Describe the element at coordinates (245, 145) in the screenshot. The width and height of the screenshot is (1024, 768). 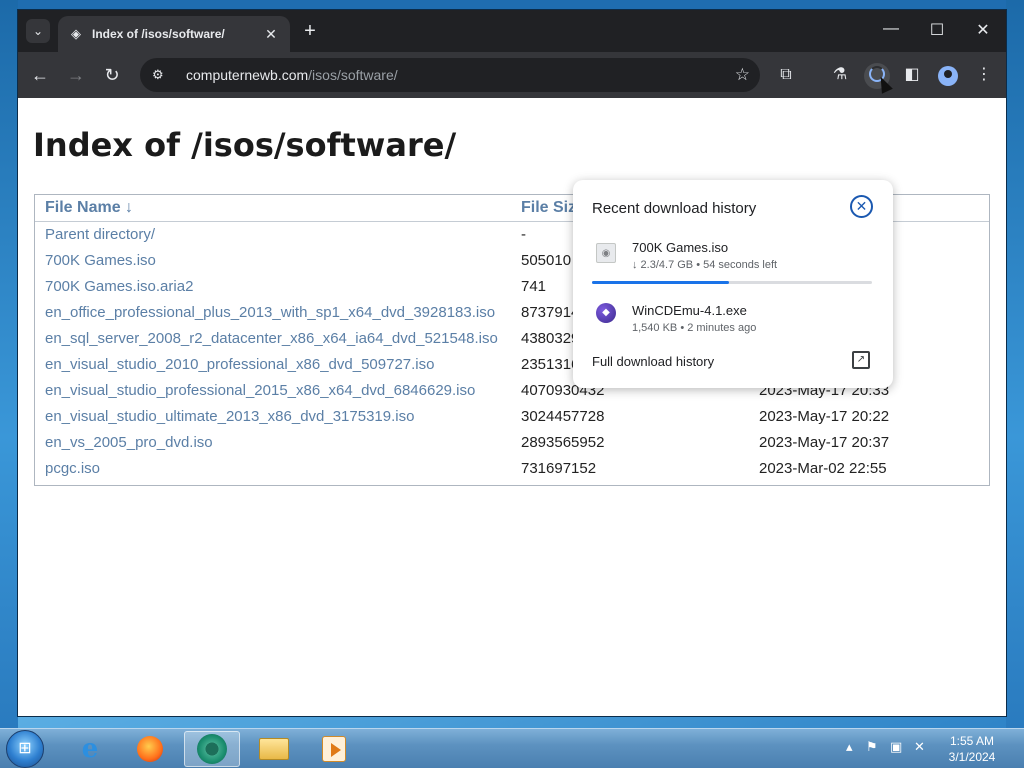
I see `page-title: Index of /isos/software/` at that location.